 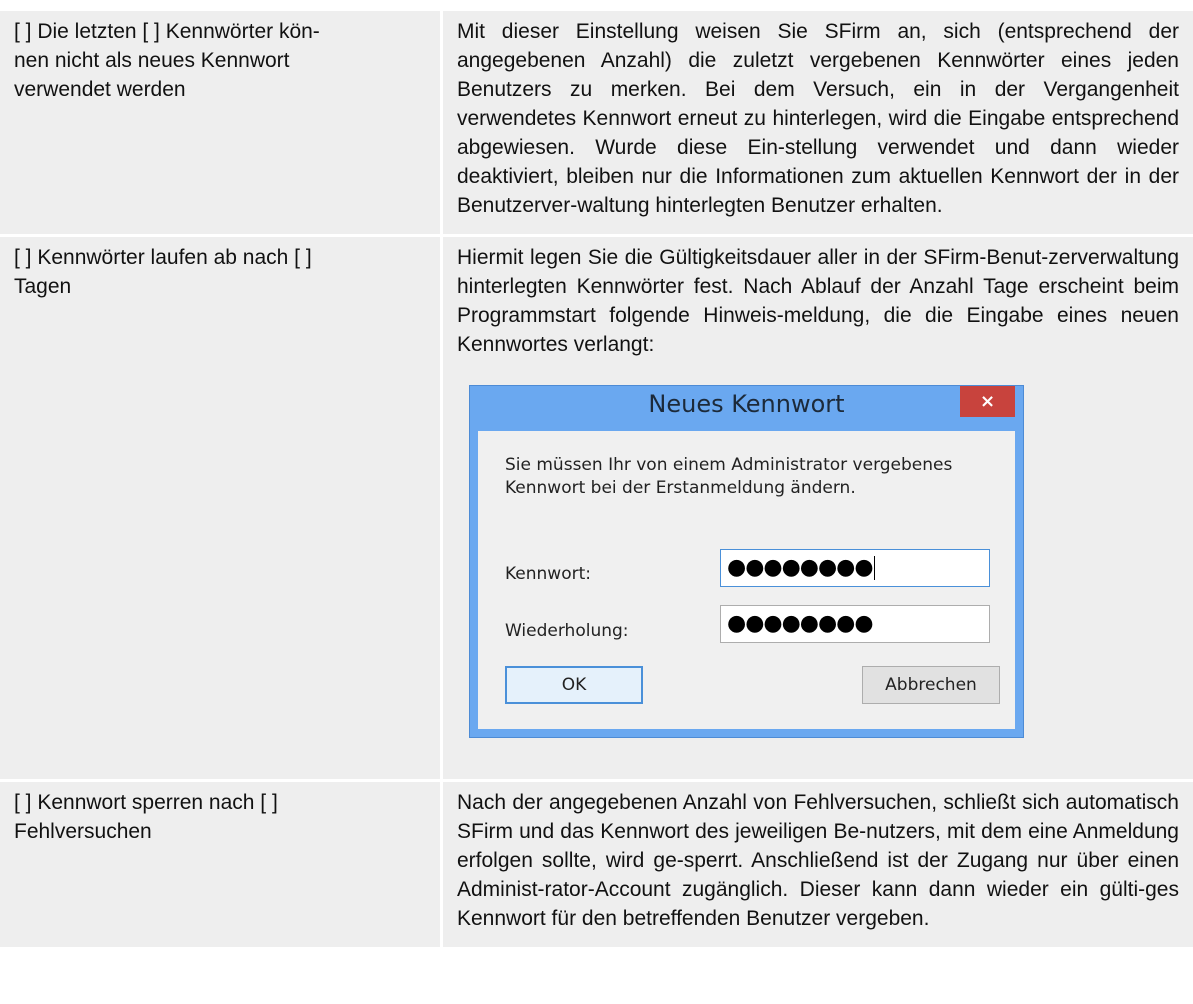 I want to click on dialog-title: Neues Kennwort, so click(x=746, y=404).